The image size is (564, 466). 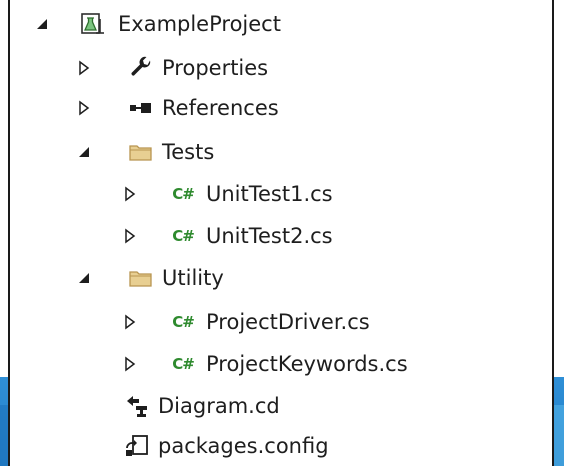 I want to click on projectdriver-label: ProjectDriver.cs, so click(x=288, y=322).